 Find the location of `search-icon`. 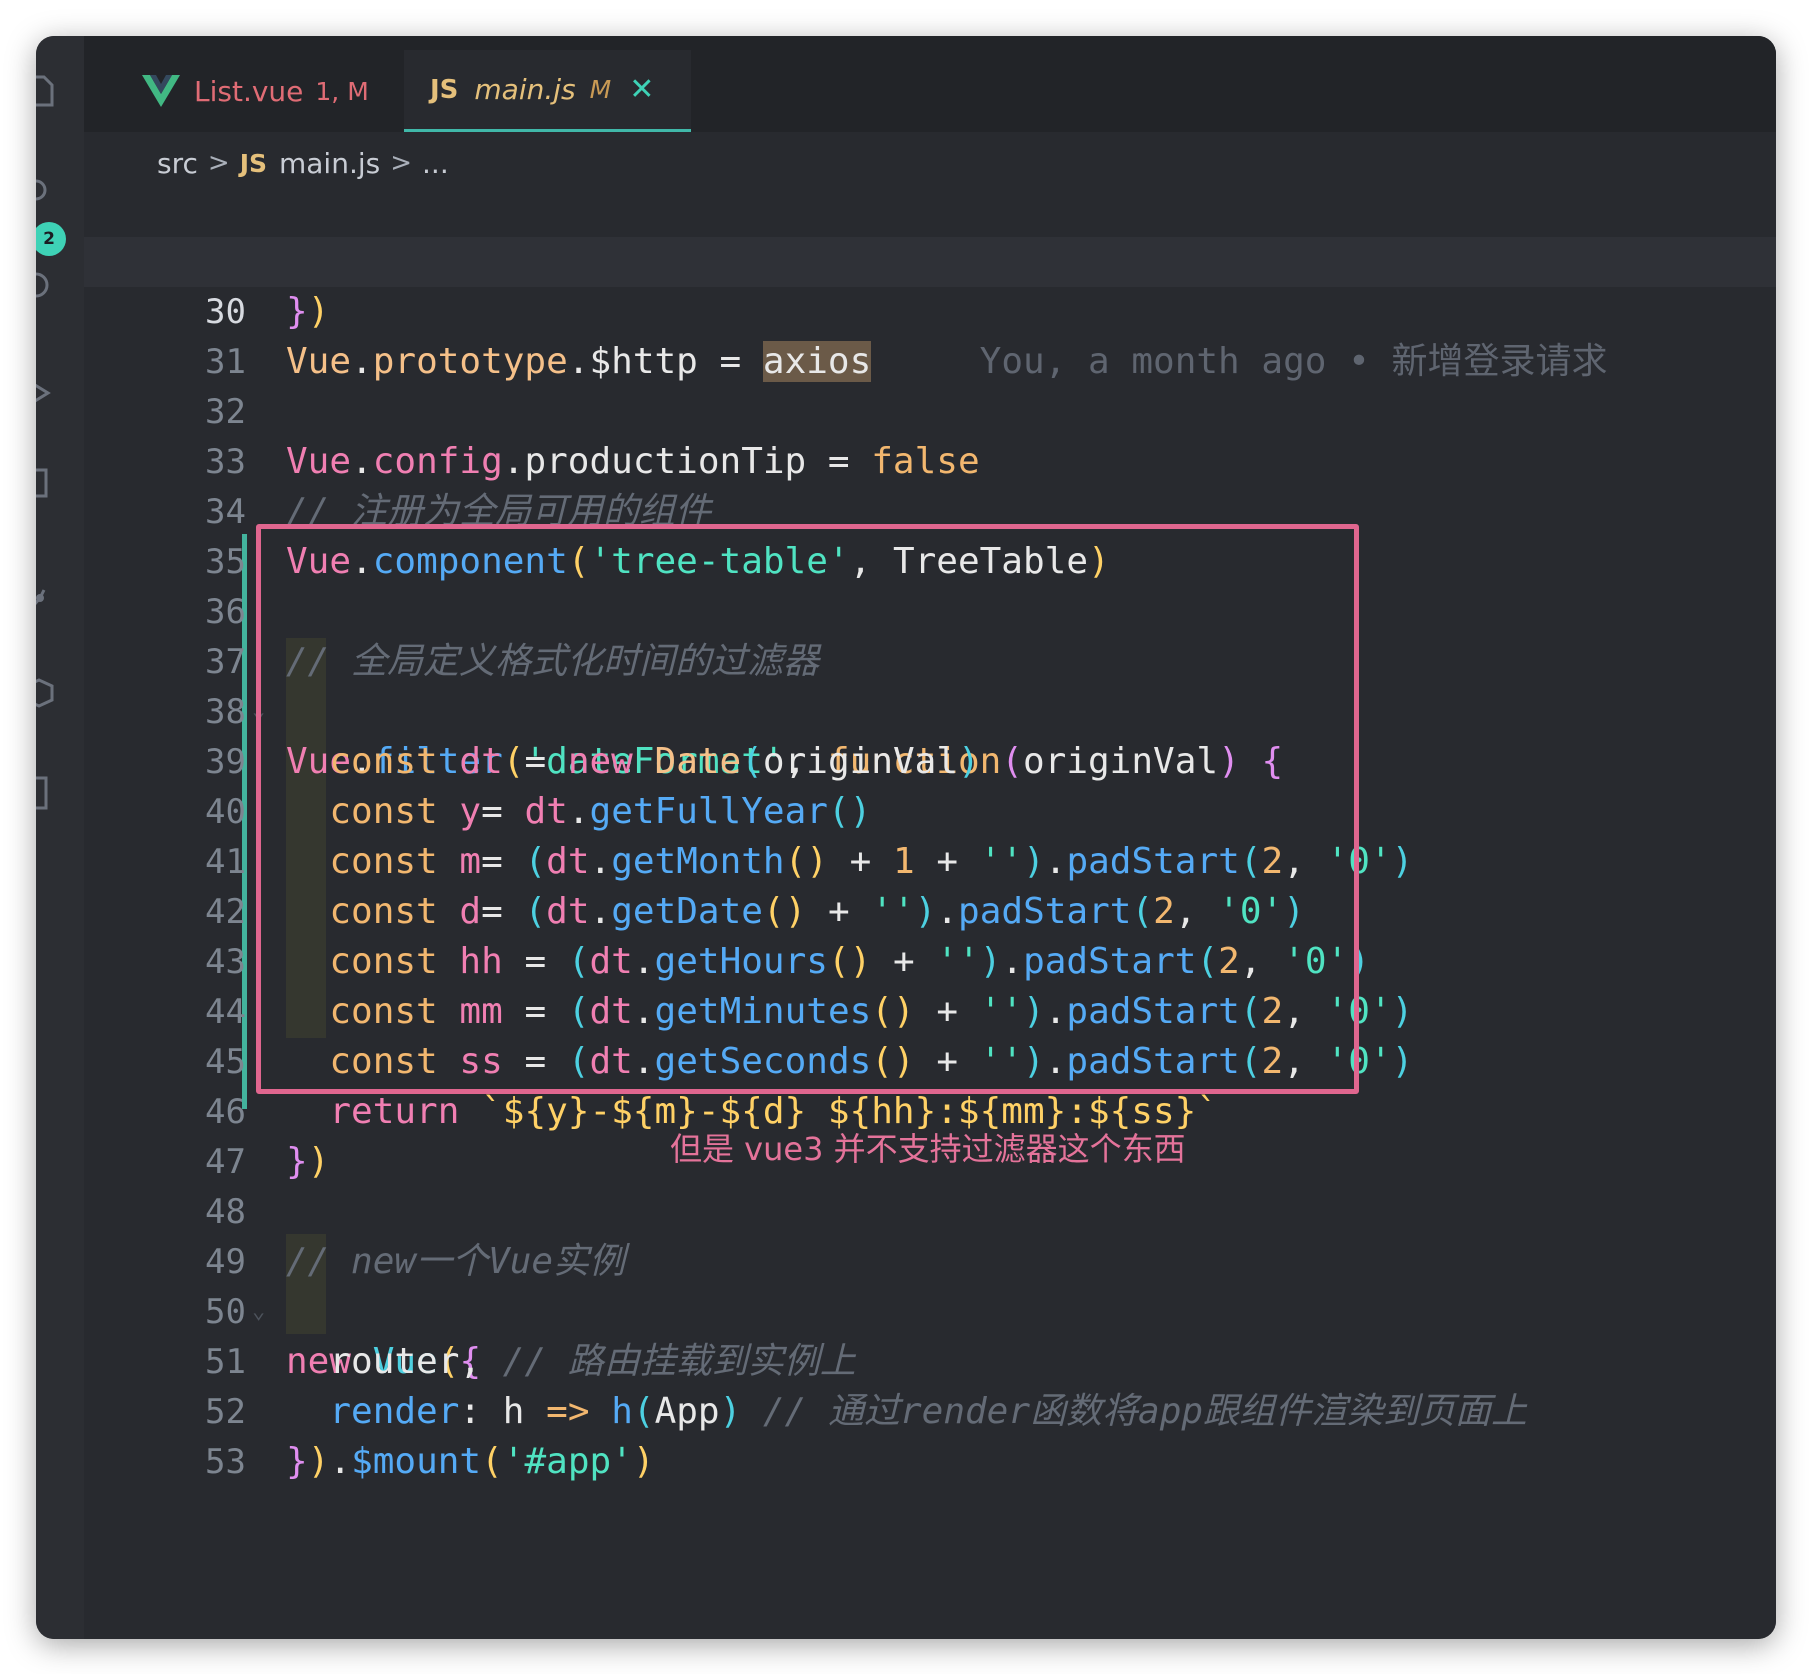

search-icon is located at coordinates (46, 193).